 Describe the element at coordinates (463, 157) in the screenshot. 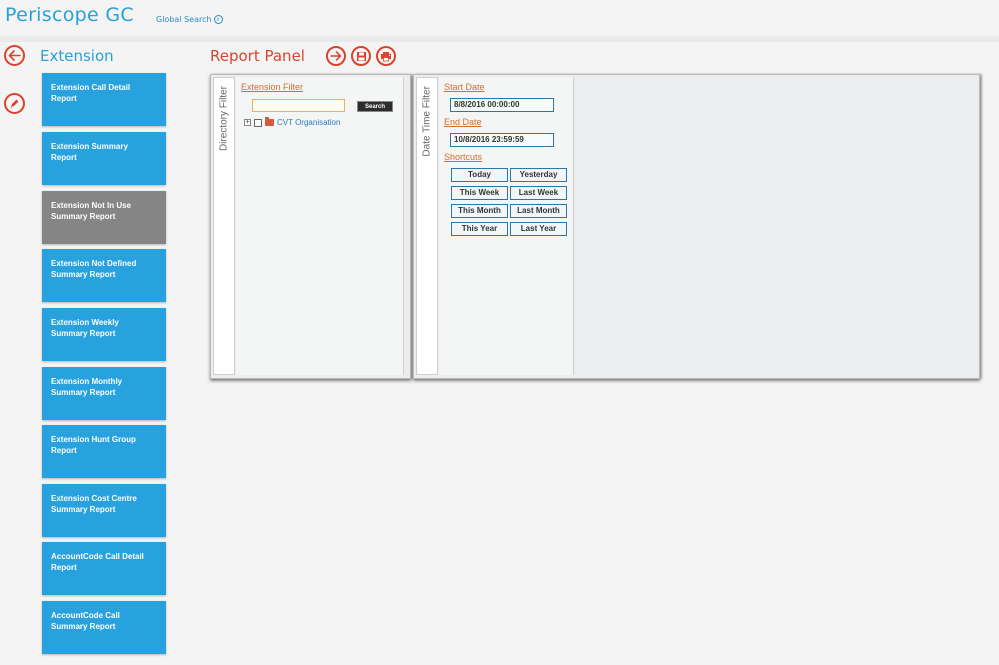

I see `shortcuts-link: Shortcuts` at that location.